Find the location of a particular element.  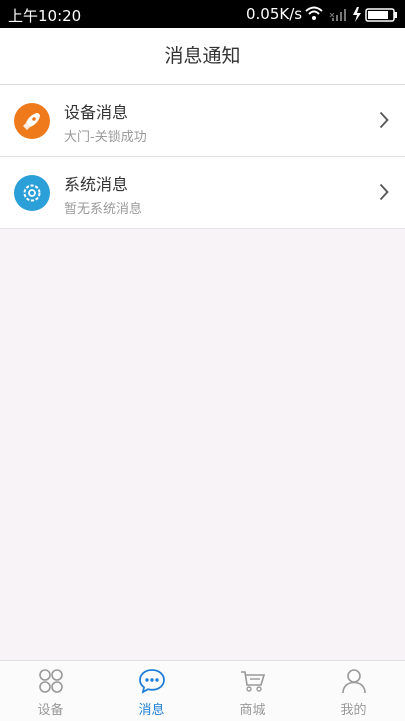

rocket-icon is located at coordinates (32, 121).